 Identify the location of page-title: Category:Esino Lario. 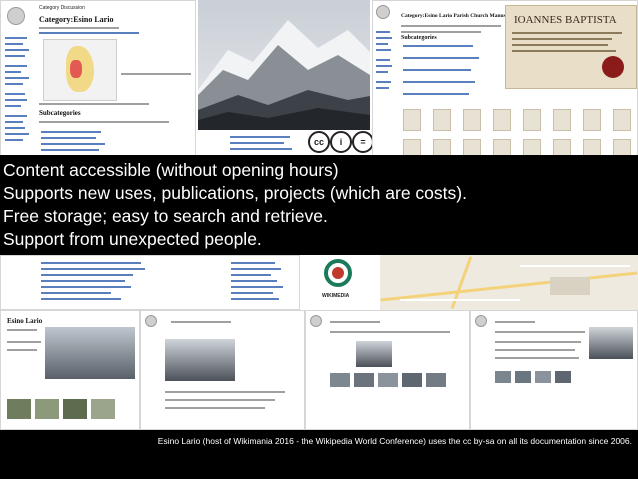
(76, 19).